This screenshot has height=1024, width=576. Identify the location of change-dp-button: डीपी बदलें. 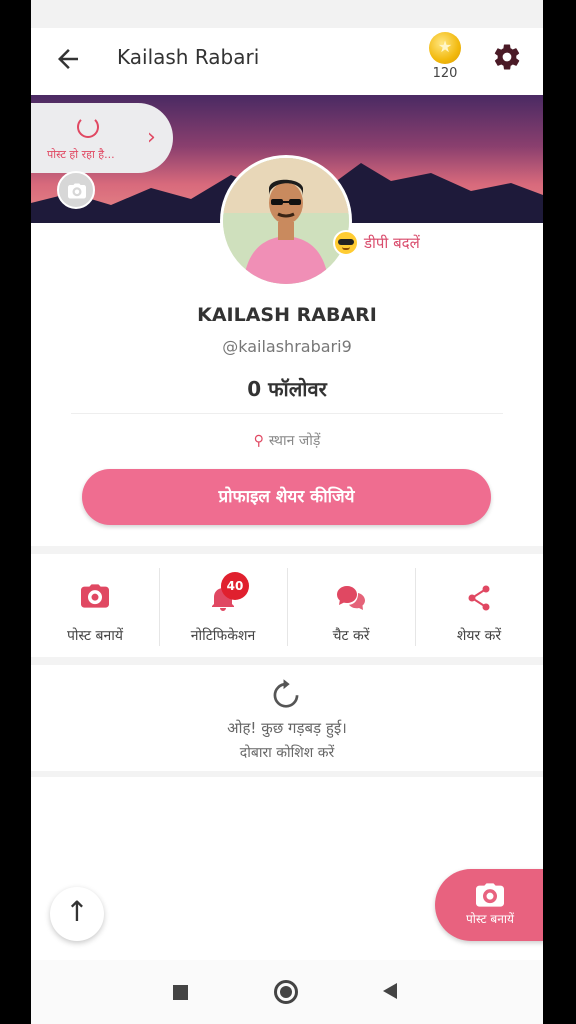
(376, 243).